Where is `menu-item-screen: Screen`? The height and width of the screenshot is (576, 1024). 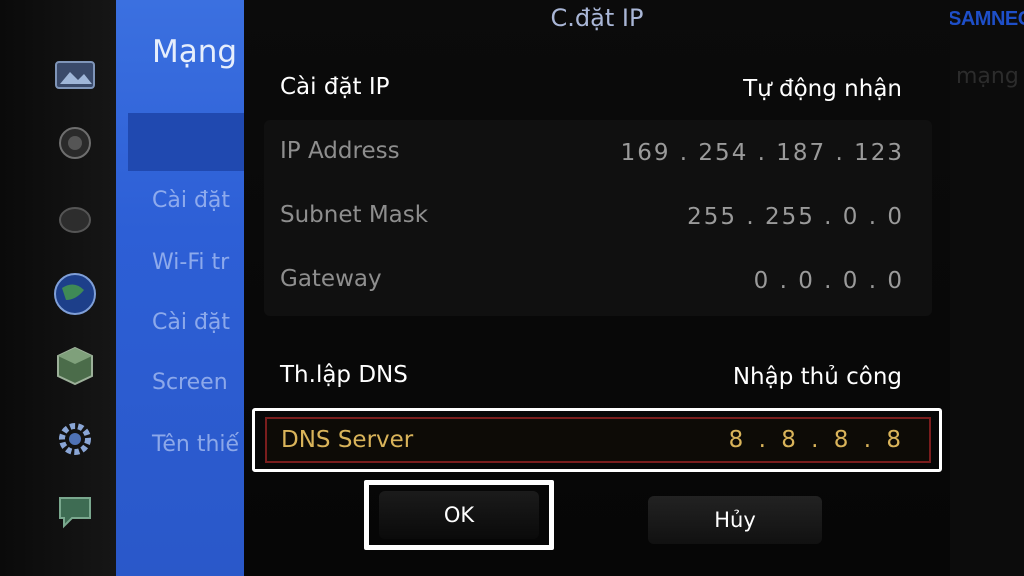 menu-item-screen: Screen is located at coordinates (190, 382).